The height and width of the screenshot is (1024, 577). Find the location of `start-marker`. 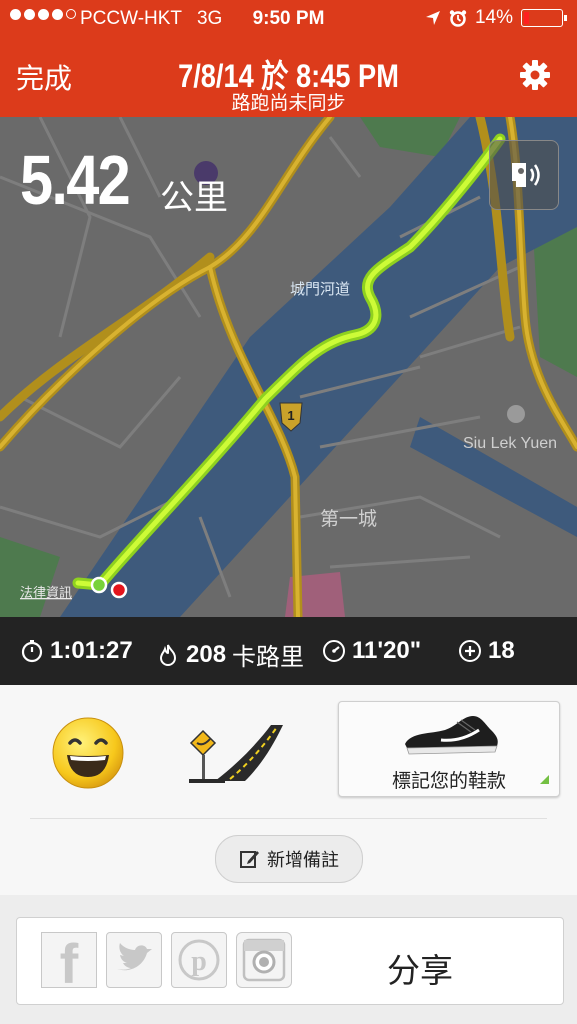

start-marker is located at coordinates (99, 585).